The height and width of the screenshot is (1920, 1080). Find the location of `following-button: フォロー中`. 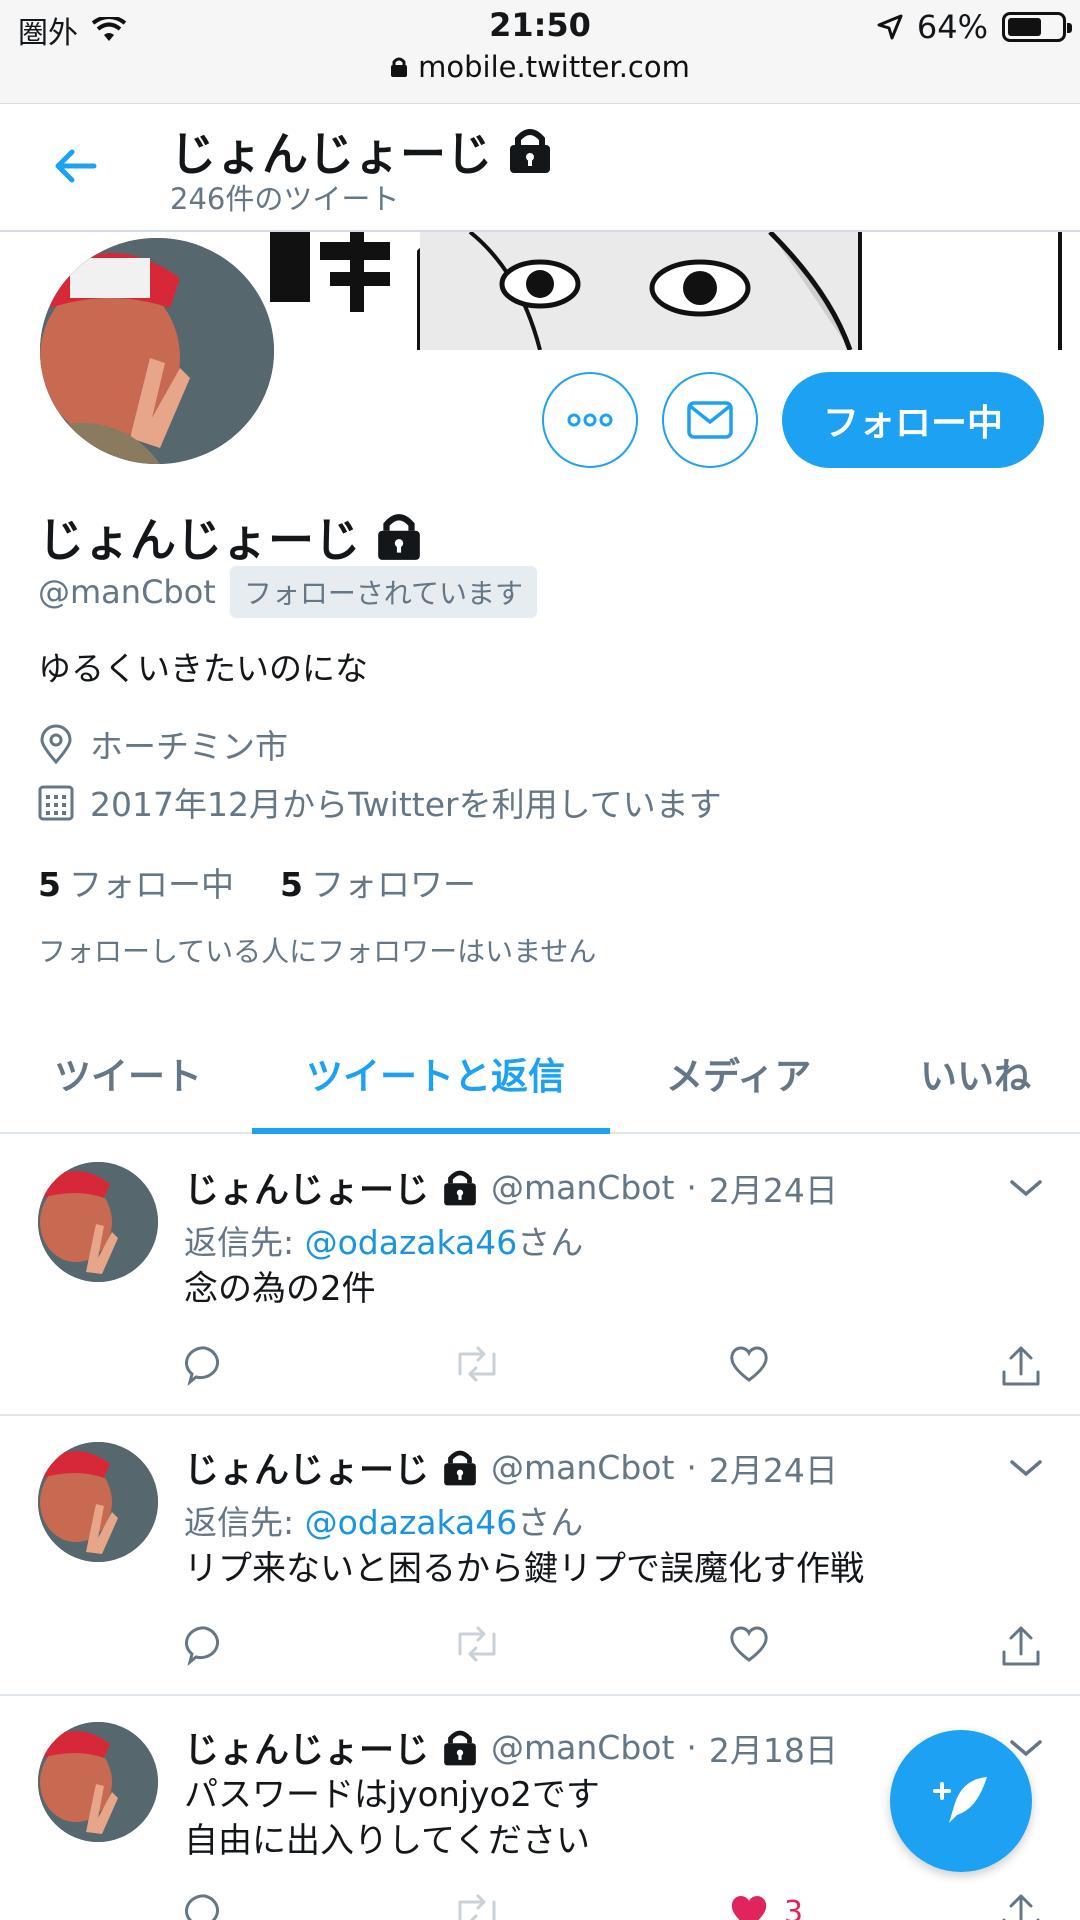

following-button: フォロー中 is located at coordinates (913, 420).